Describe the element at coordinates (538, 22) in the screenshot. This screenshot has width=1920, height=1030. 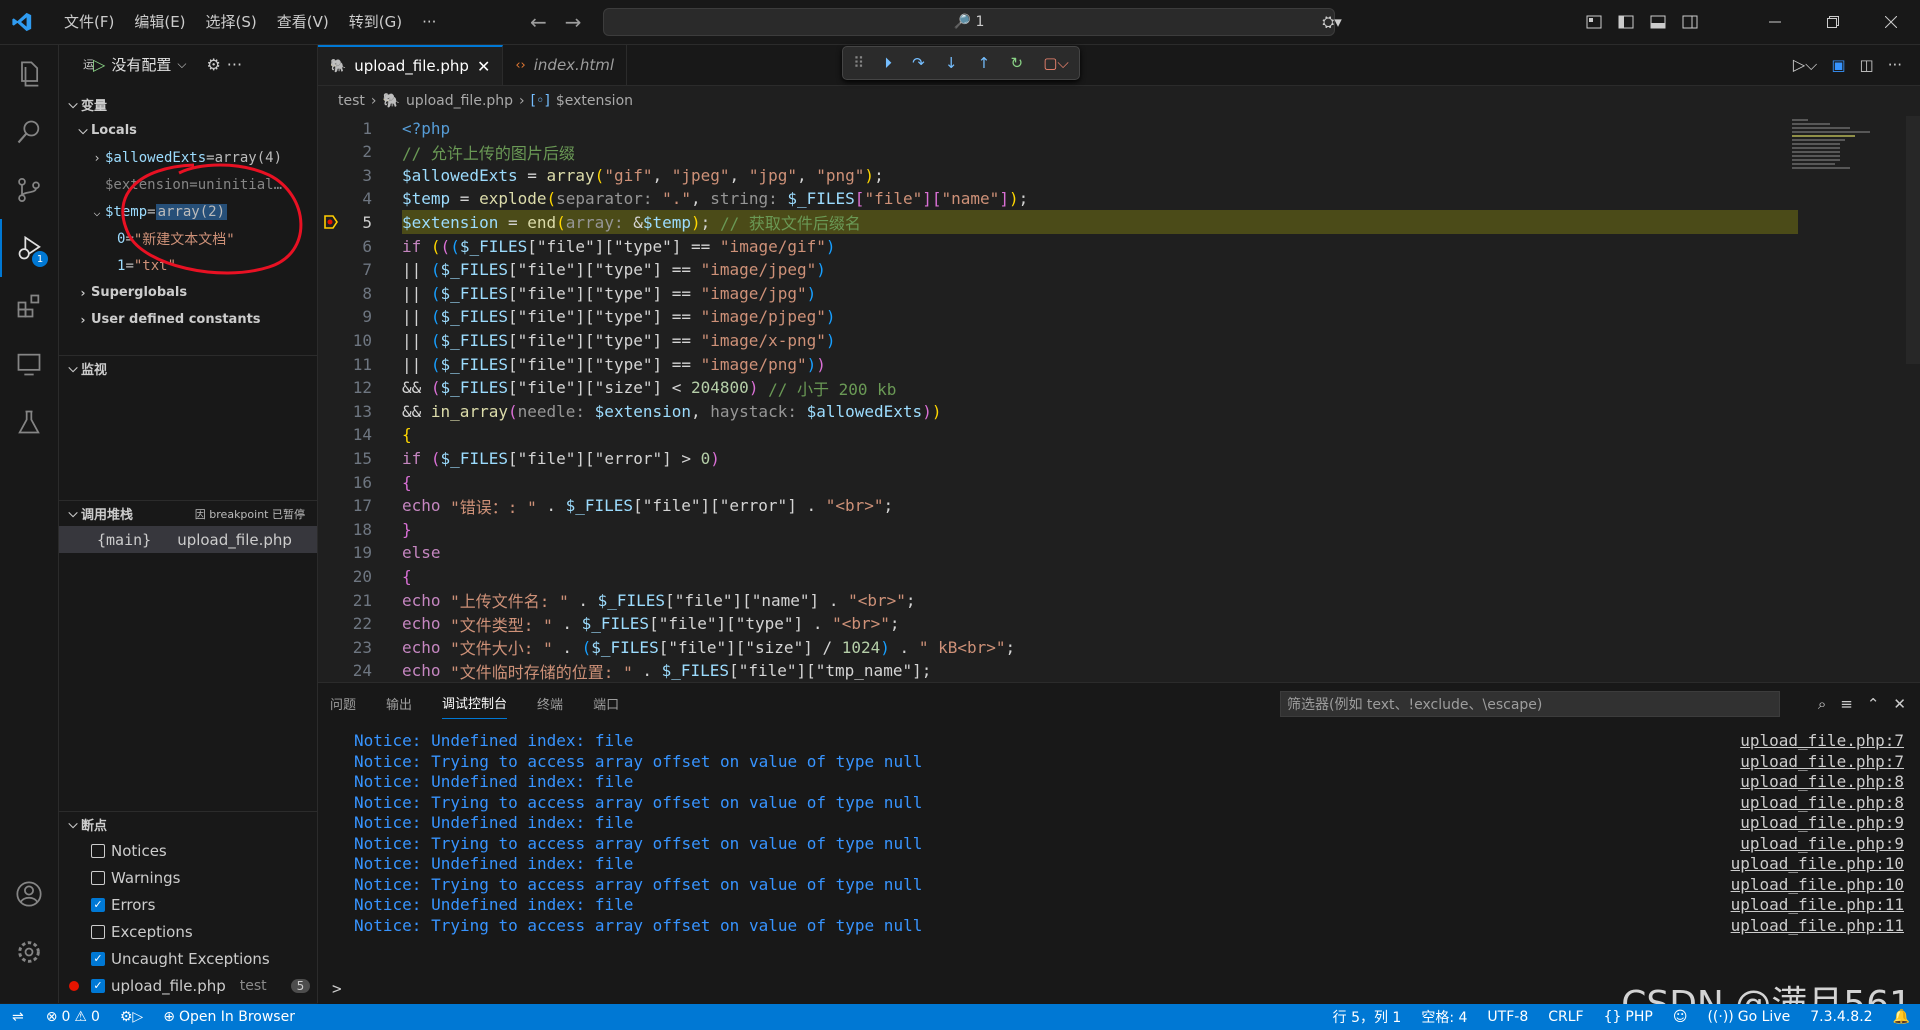
I see `back-arrow-icon: ←` at that location.